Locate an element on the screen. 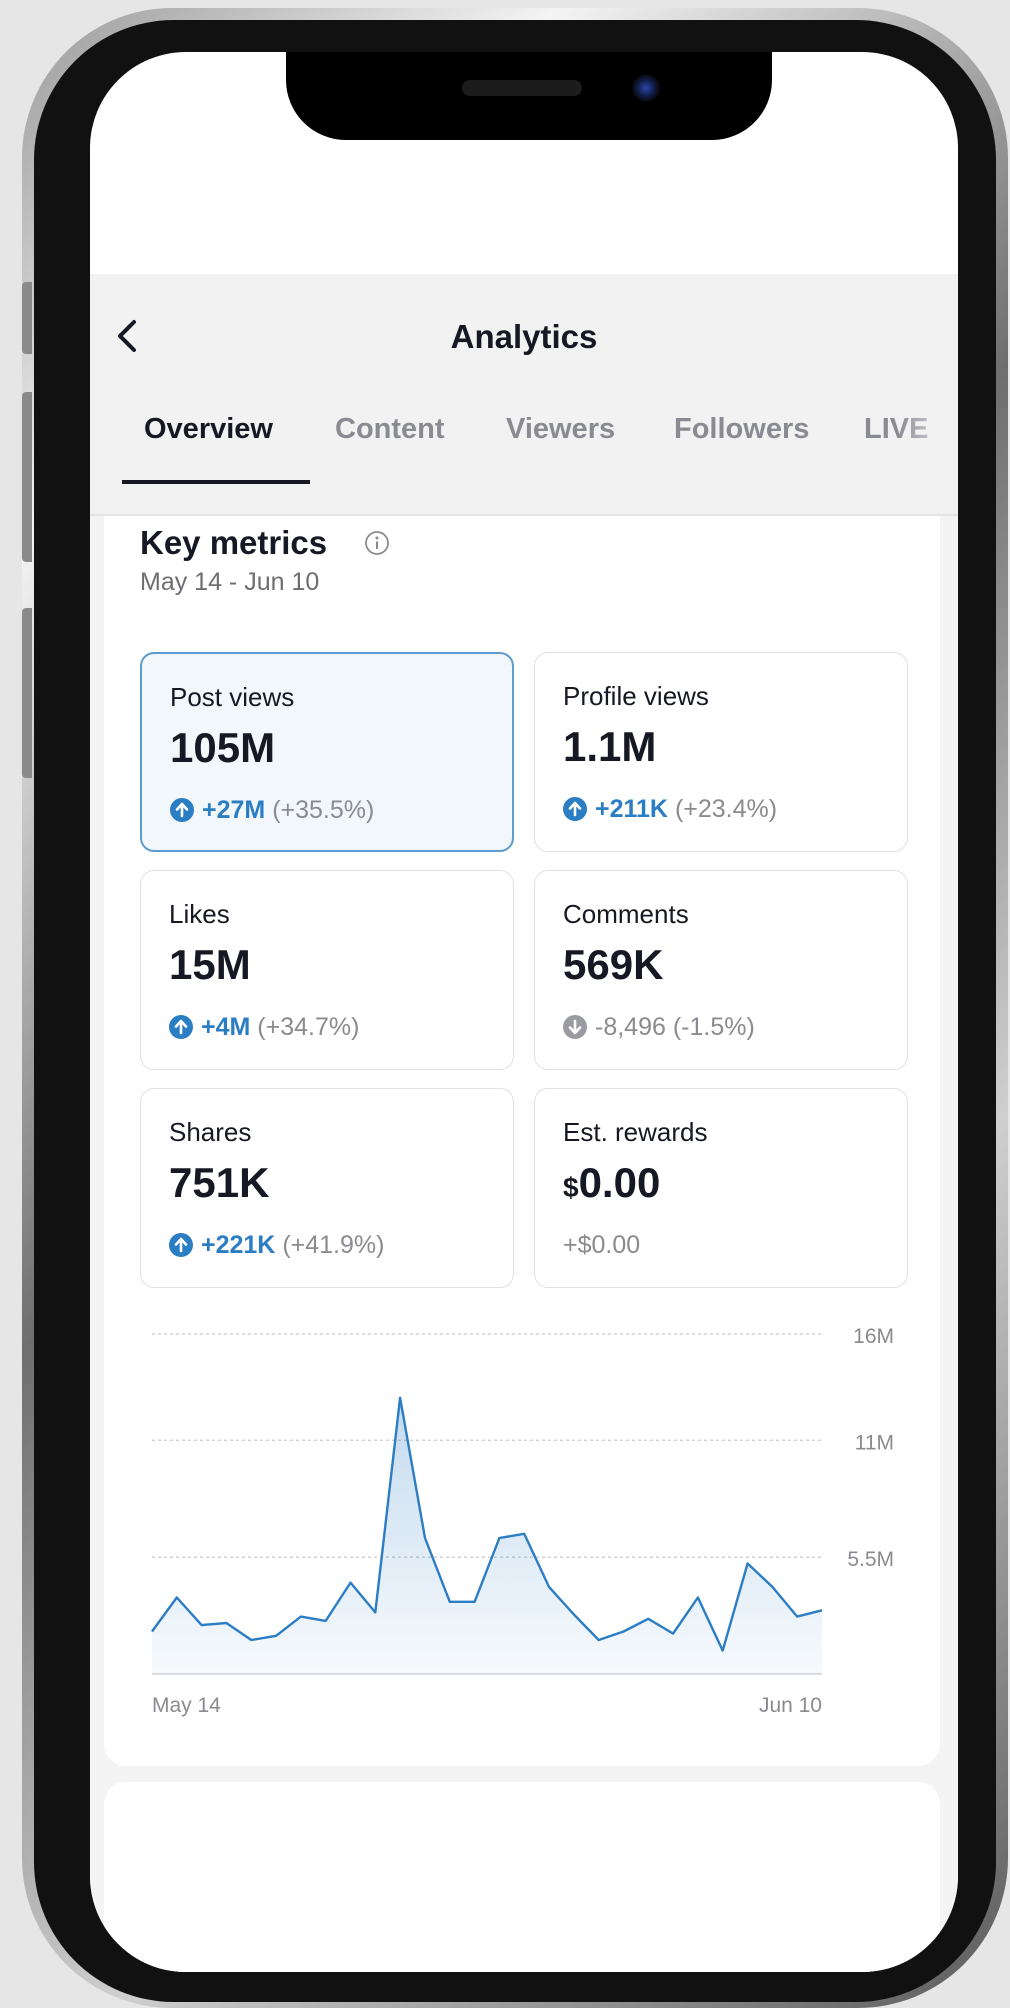 This screenshot has height=2008, width=1010. metric-change: +211K (+23.4%) is located at coordinates (670, 809).